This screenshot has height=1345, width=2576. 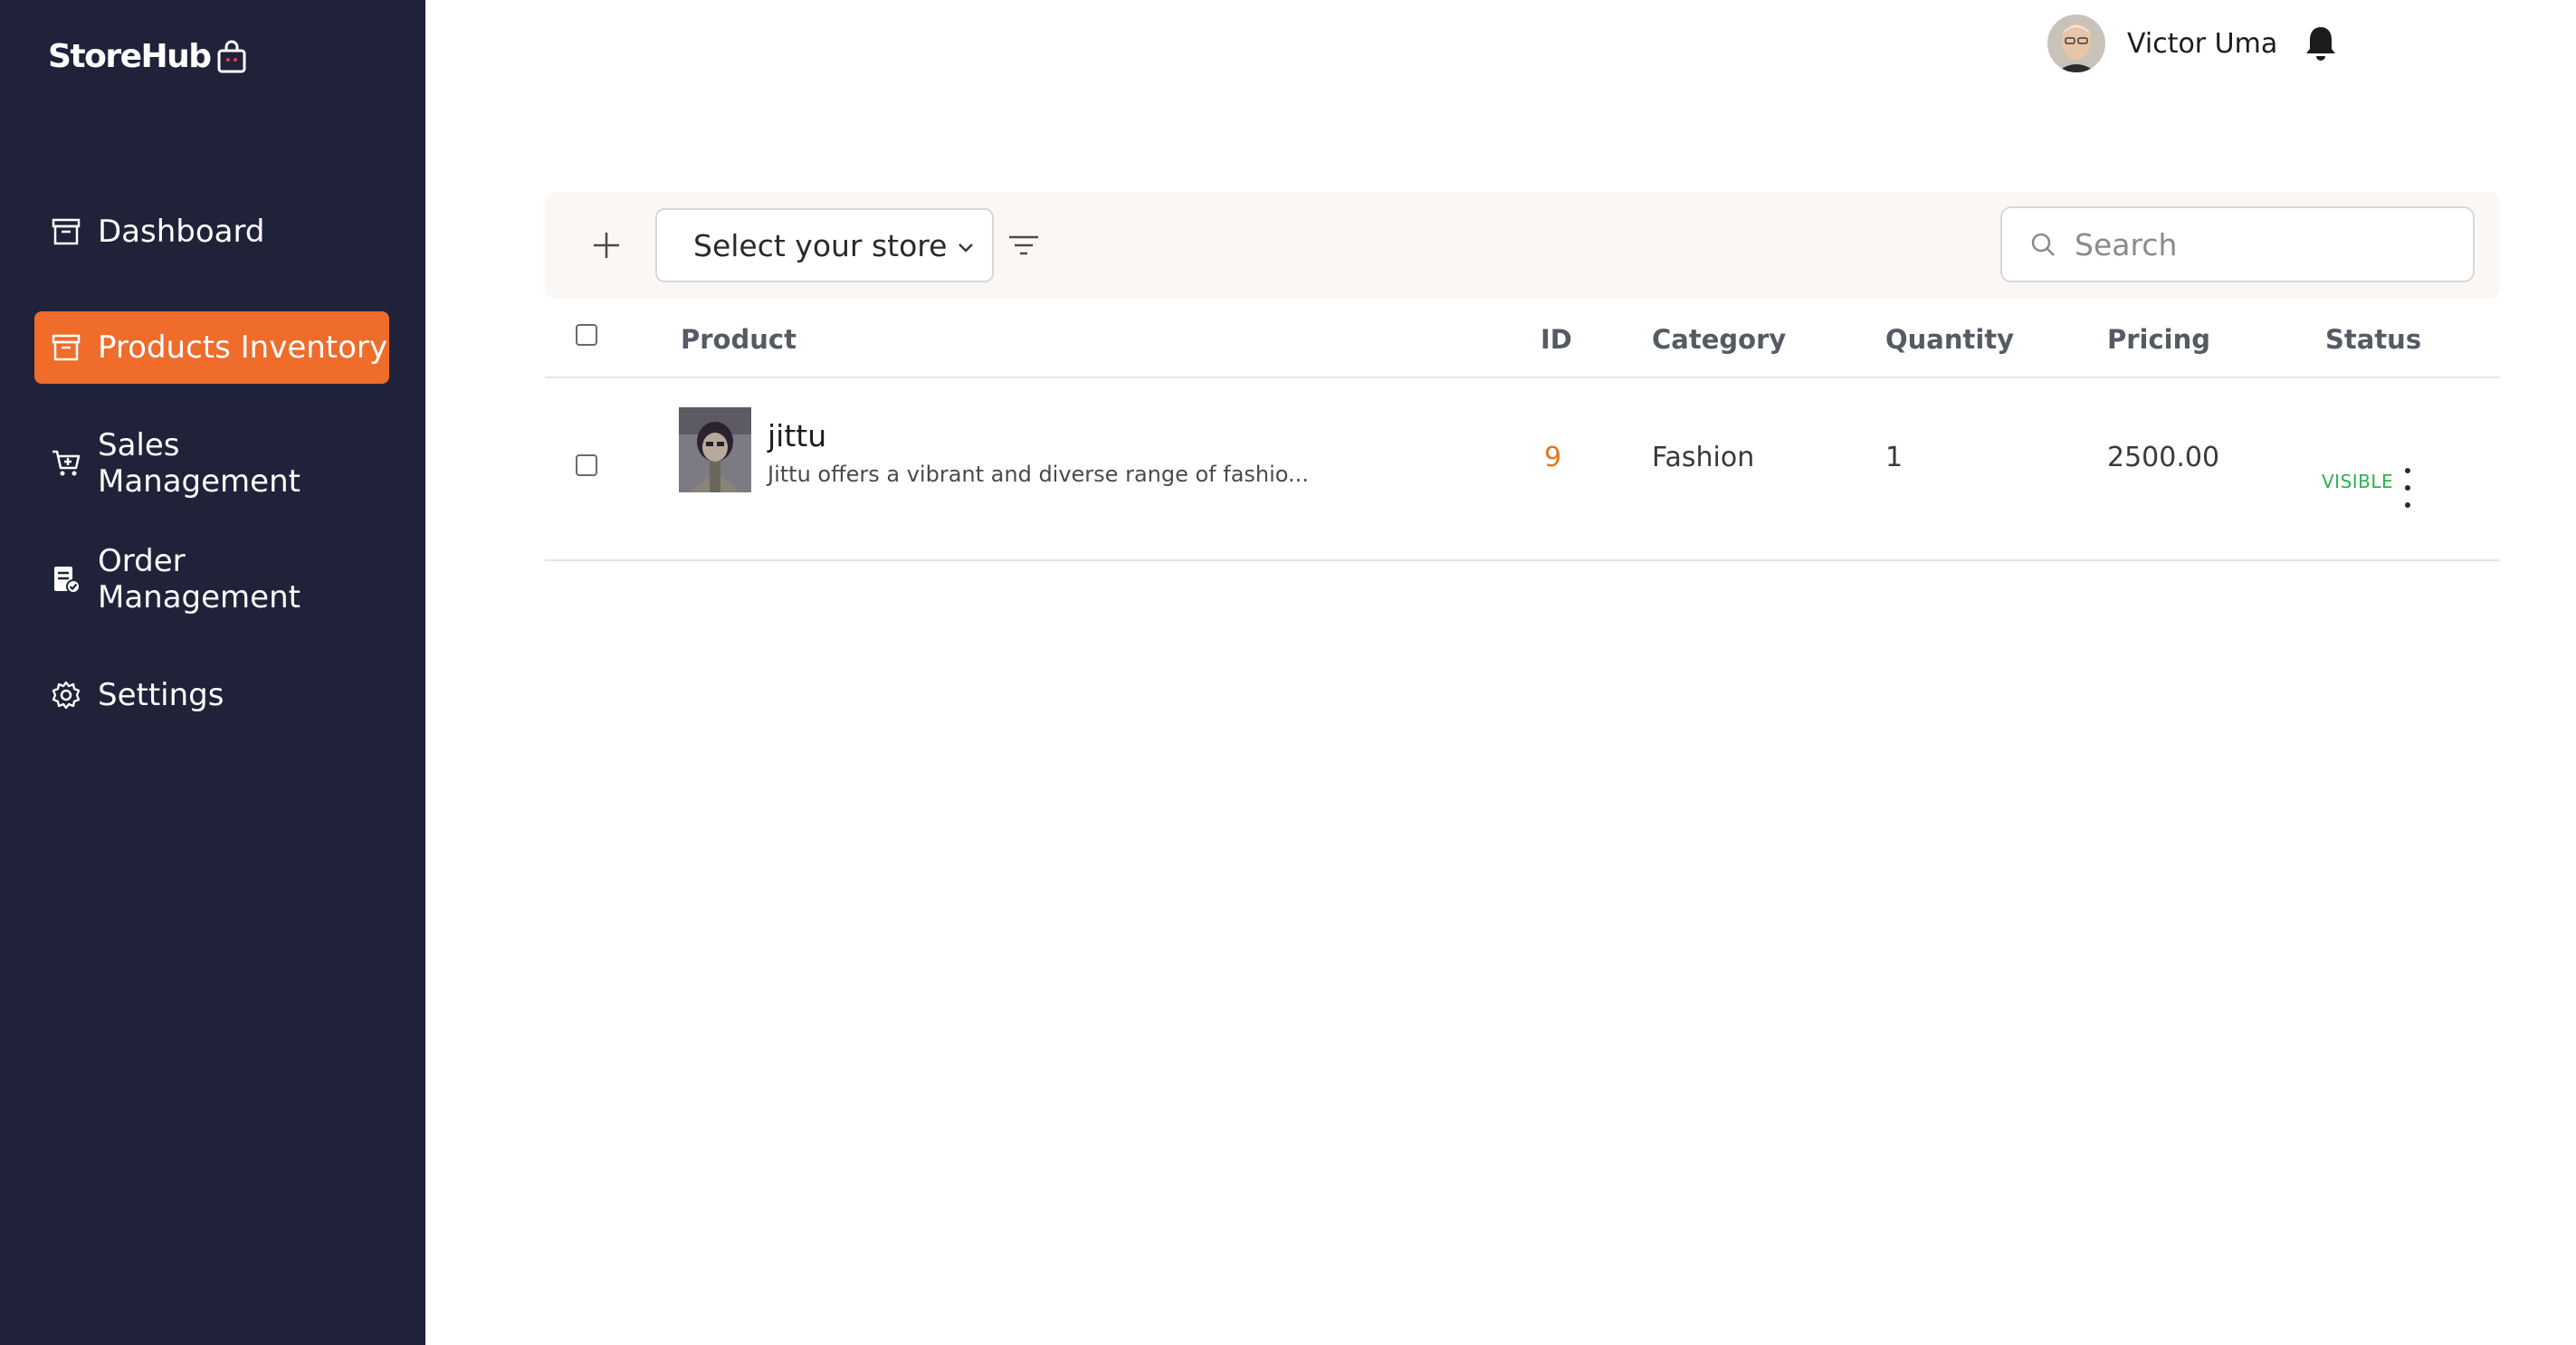 I want to click on product-quantity: 1, so click(x=1894, y=457).